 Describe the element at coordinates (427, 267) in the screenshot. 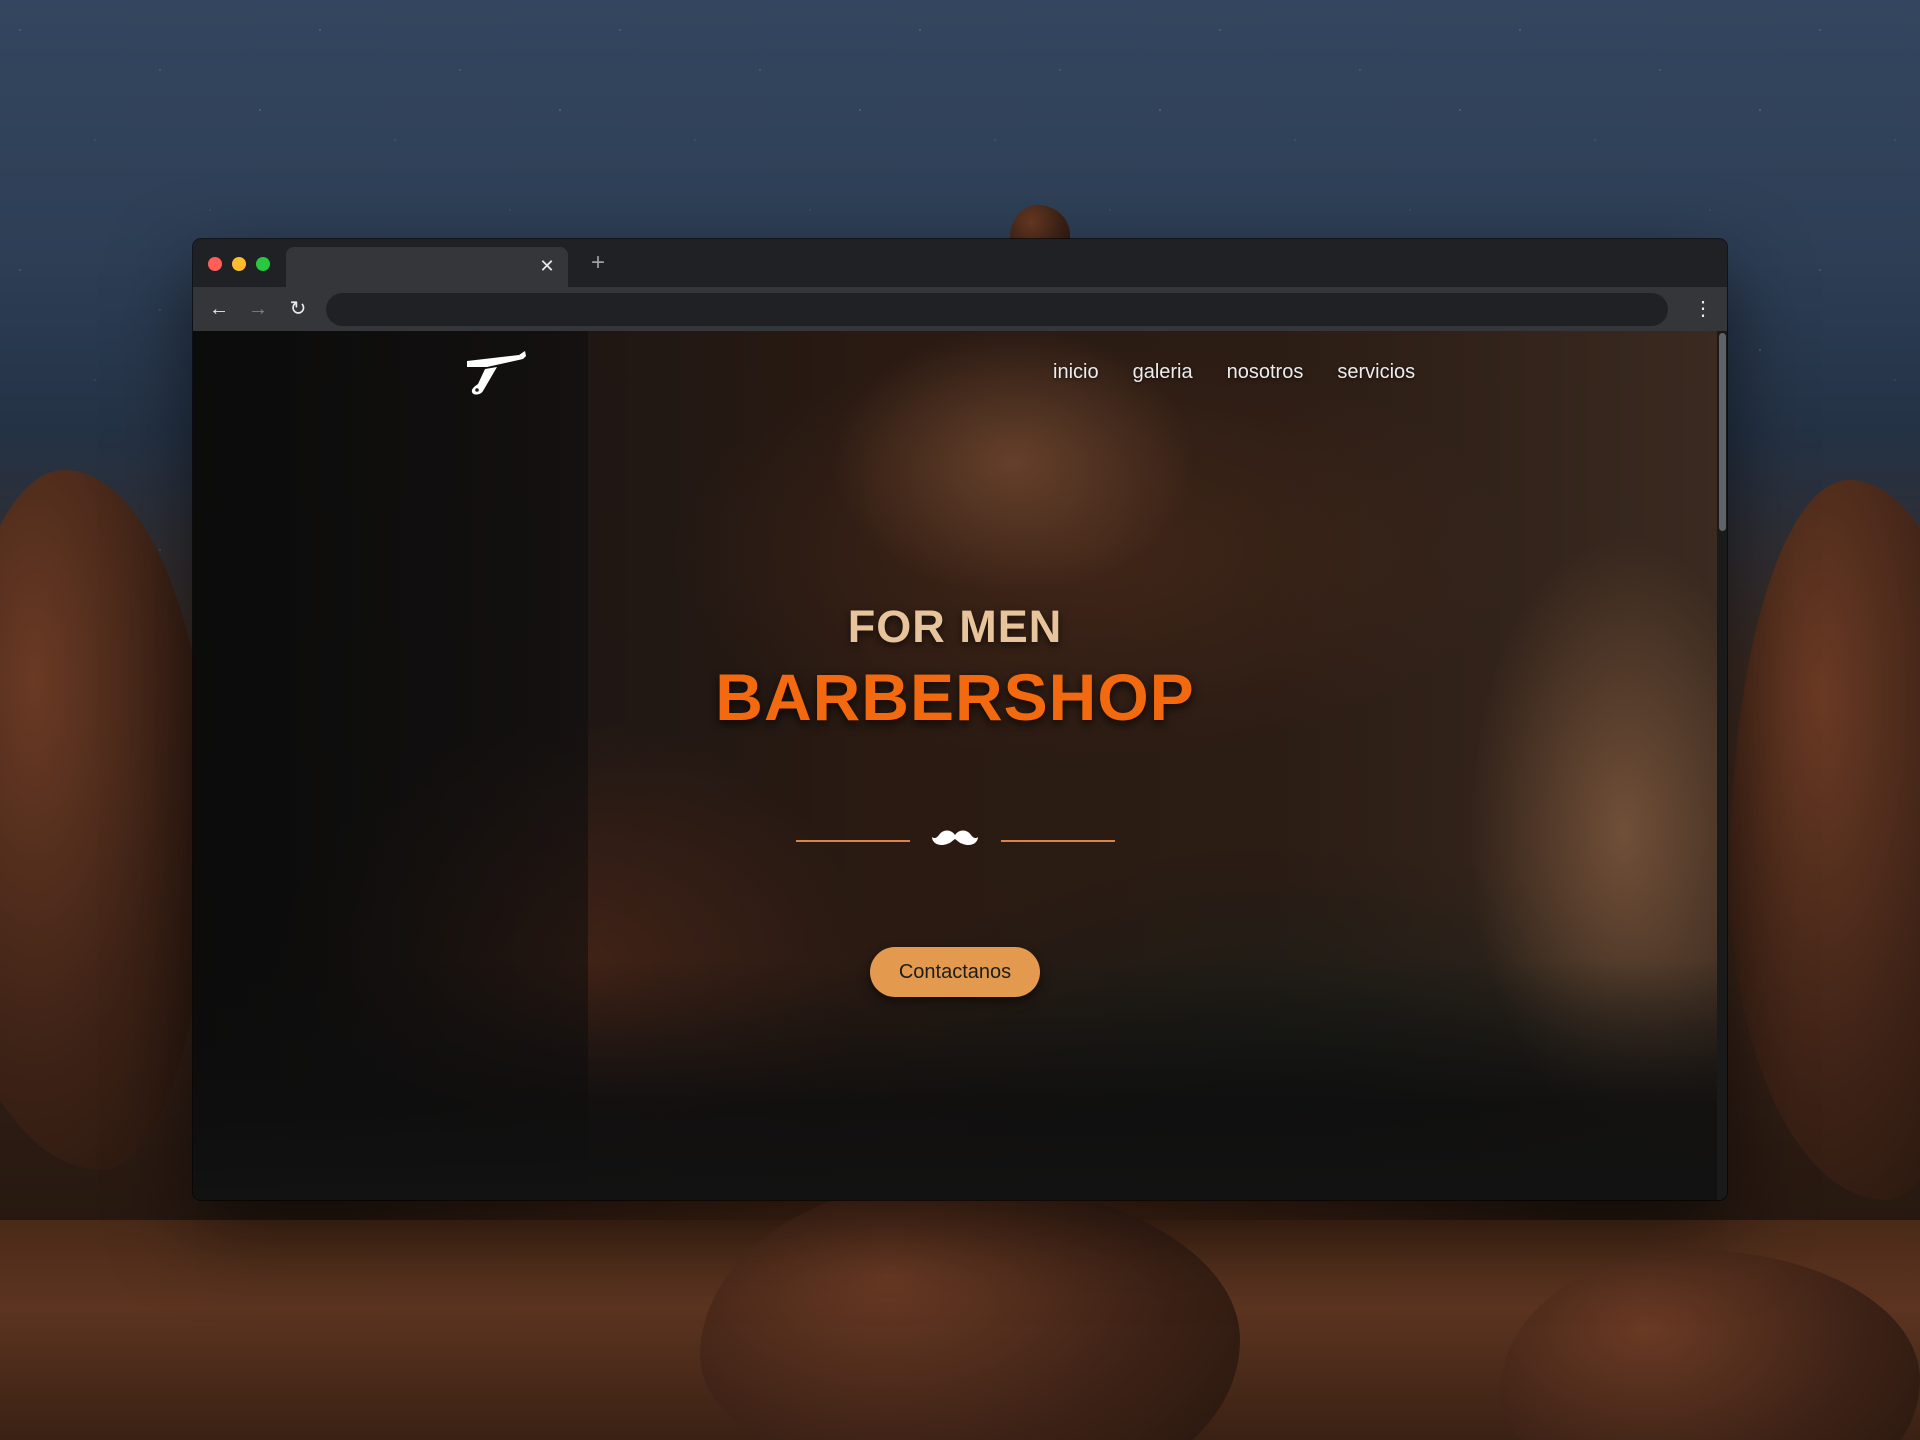

I see `browser-tab: ✕` at that location.